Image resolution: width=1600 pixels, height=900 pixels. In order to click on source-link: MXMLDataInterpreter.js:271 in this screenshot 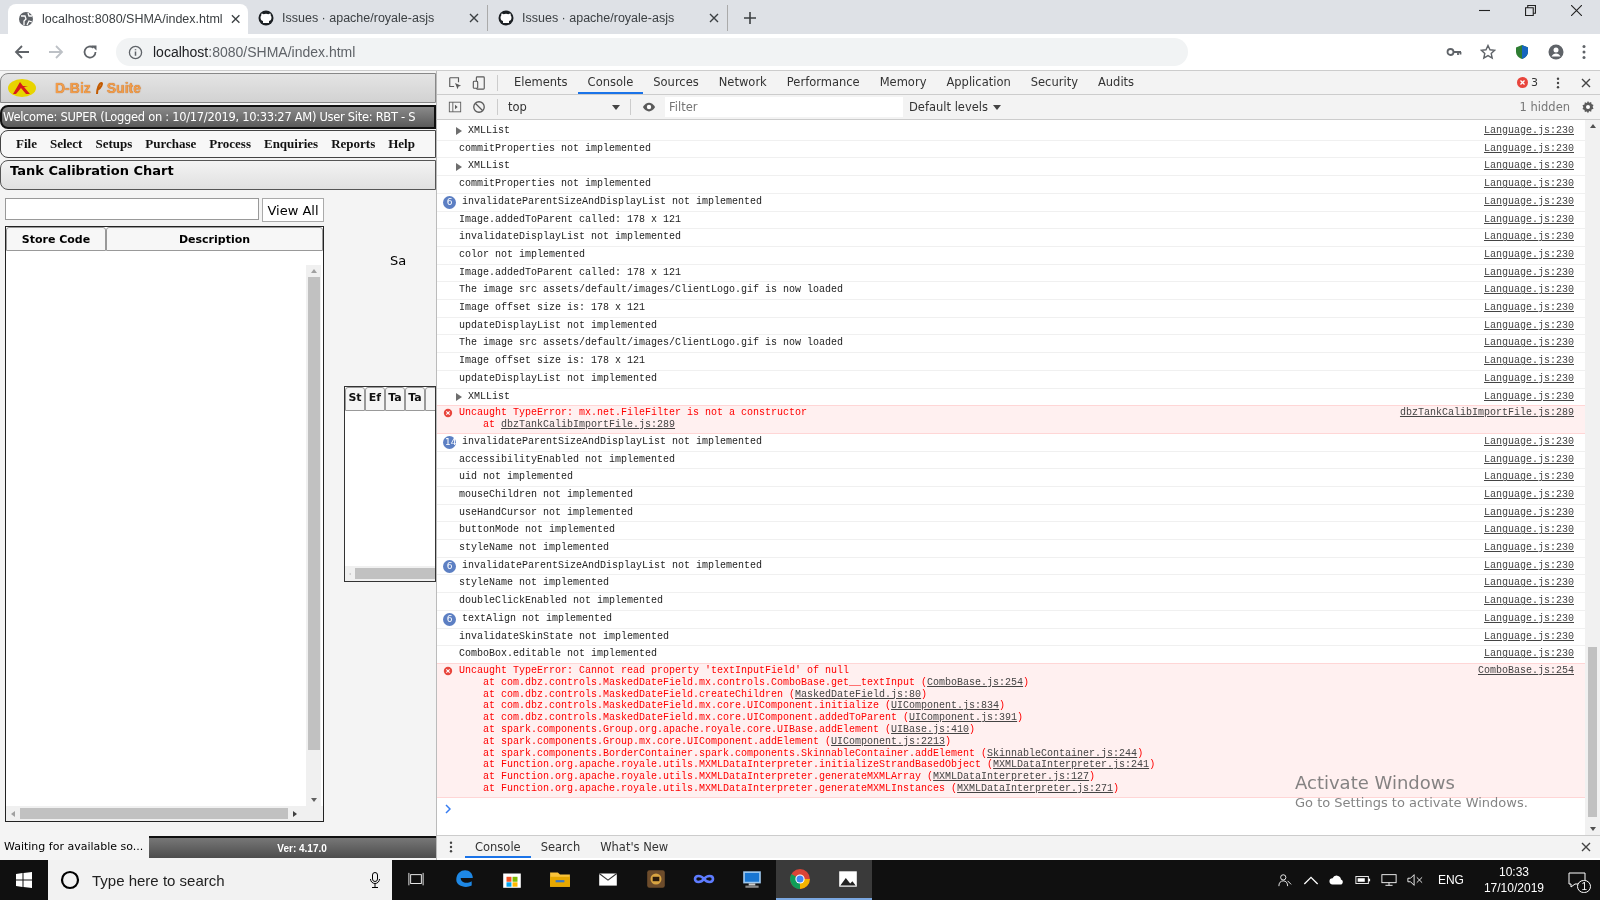, I will do `click(1035, 788)`.